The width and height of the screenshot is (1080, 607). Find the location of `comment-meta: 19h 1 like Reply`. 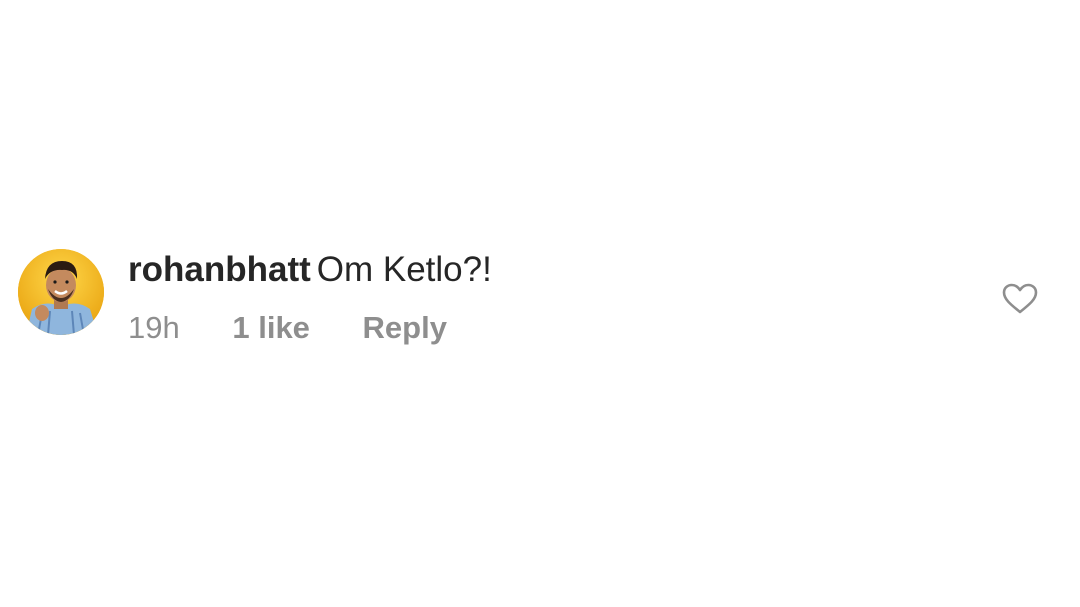

comment-meta: 19h 1 like Reply is located at coordinates (310, 328).